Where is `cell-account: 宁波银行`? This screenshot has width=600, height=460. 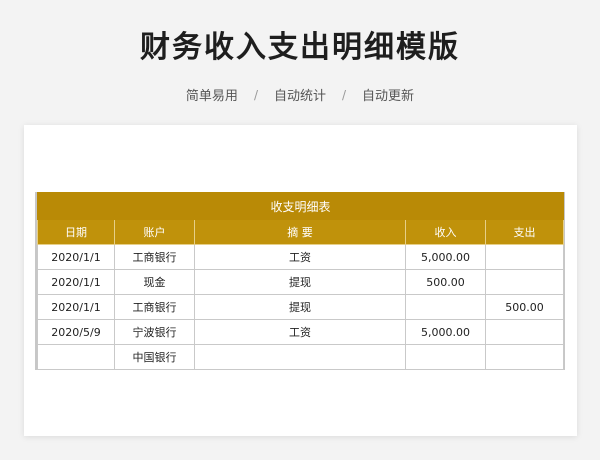 cell-account: 宁波银行 is located at coordinates (154, 332).